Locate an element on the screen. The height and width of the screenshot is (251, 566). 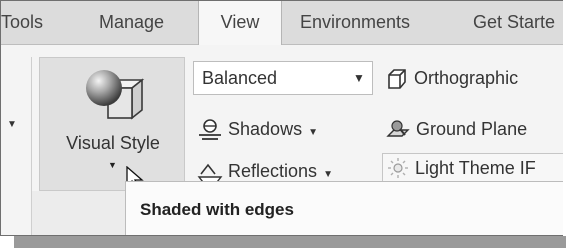
panel-footer is located at coordinates (78, 213).